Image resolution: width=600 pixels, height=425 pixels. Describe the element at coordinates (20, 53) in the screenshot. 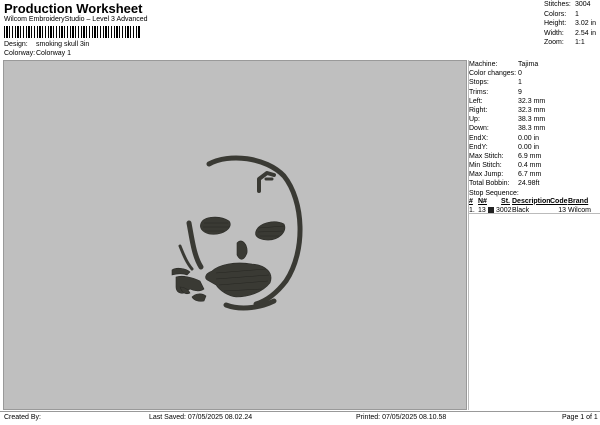

I see `colorway-label: Colorway:` at that location.